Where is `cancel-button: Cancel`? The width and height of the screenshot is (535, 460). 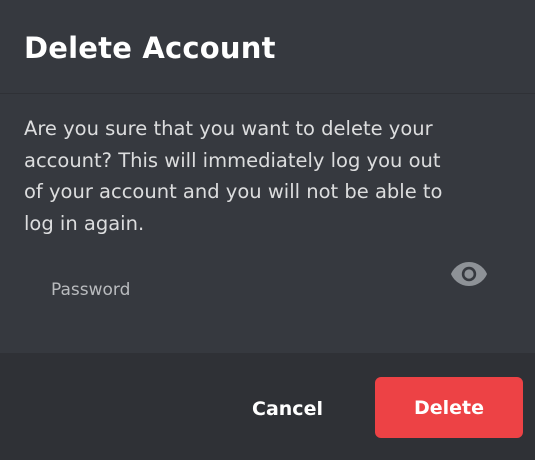 cancel-button: Cancel is located at coordinates (287, 409).